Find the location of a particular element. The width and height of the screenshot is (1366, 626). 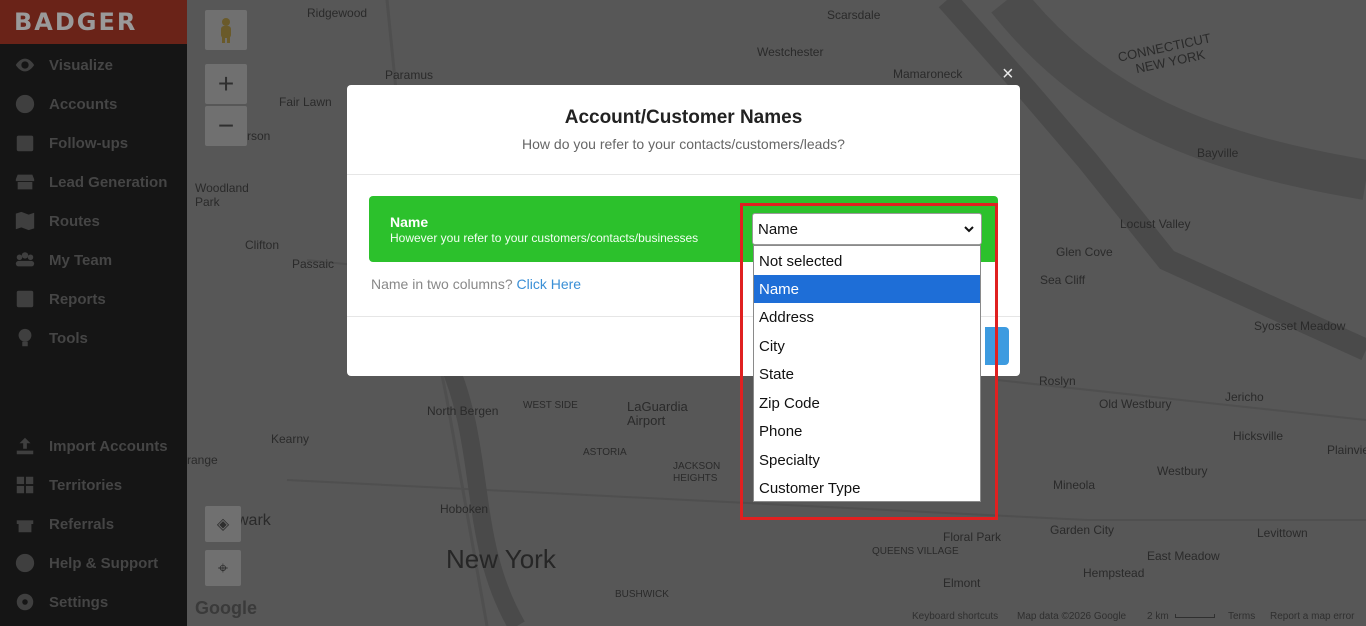

eye-icon is located at coordinates (25, 65).